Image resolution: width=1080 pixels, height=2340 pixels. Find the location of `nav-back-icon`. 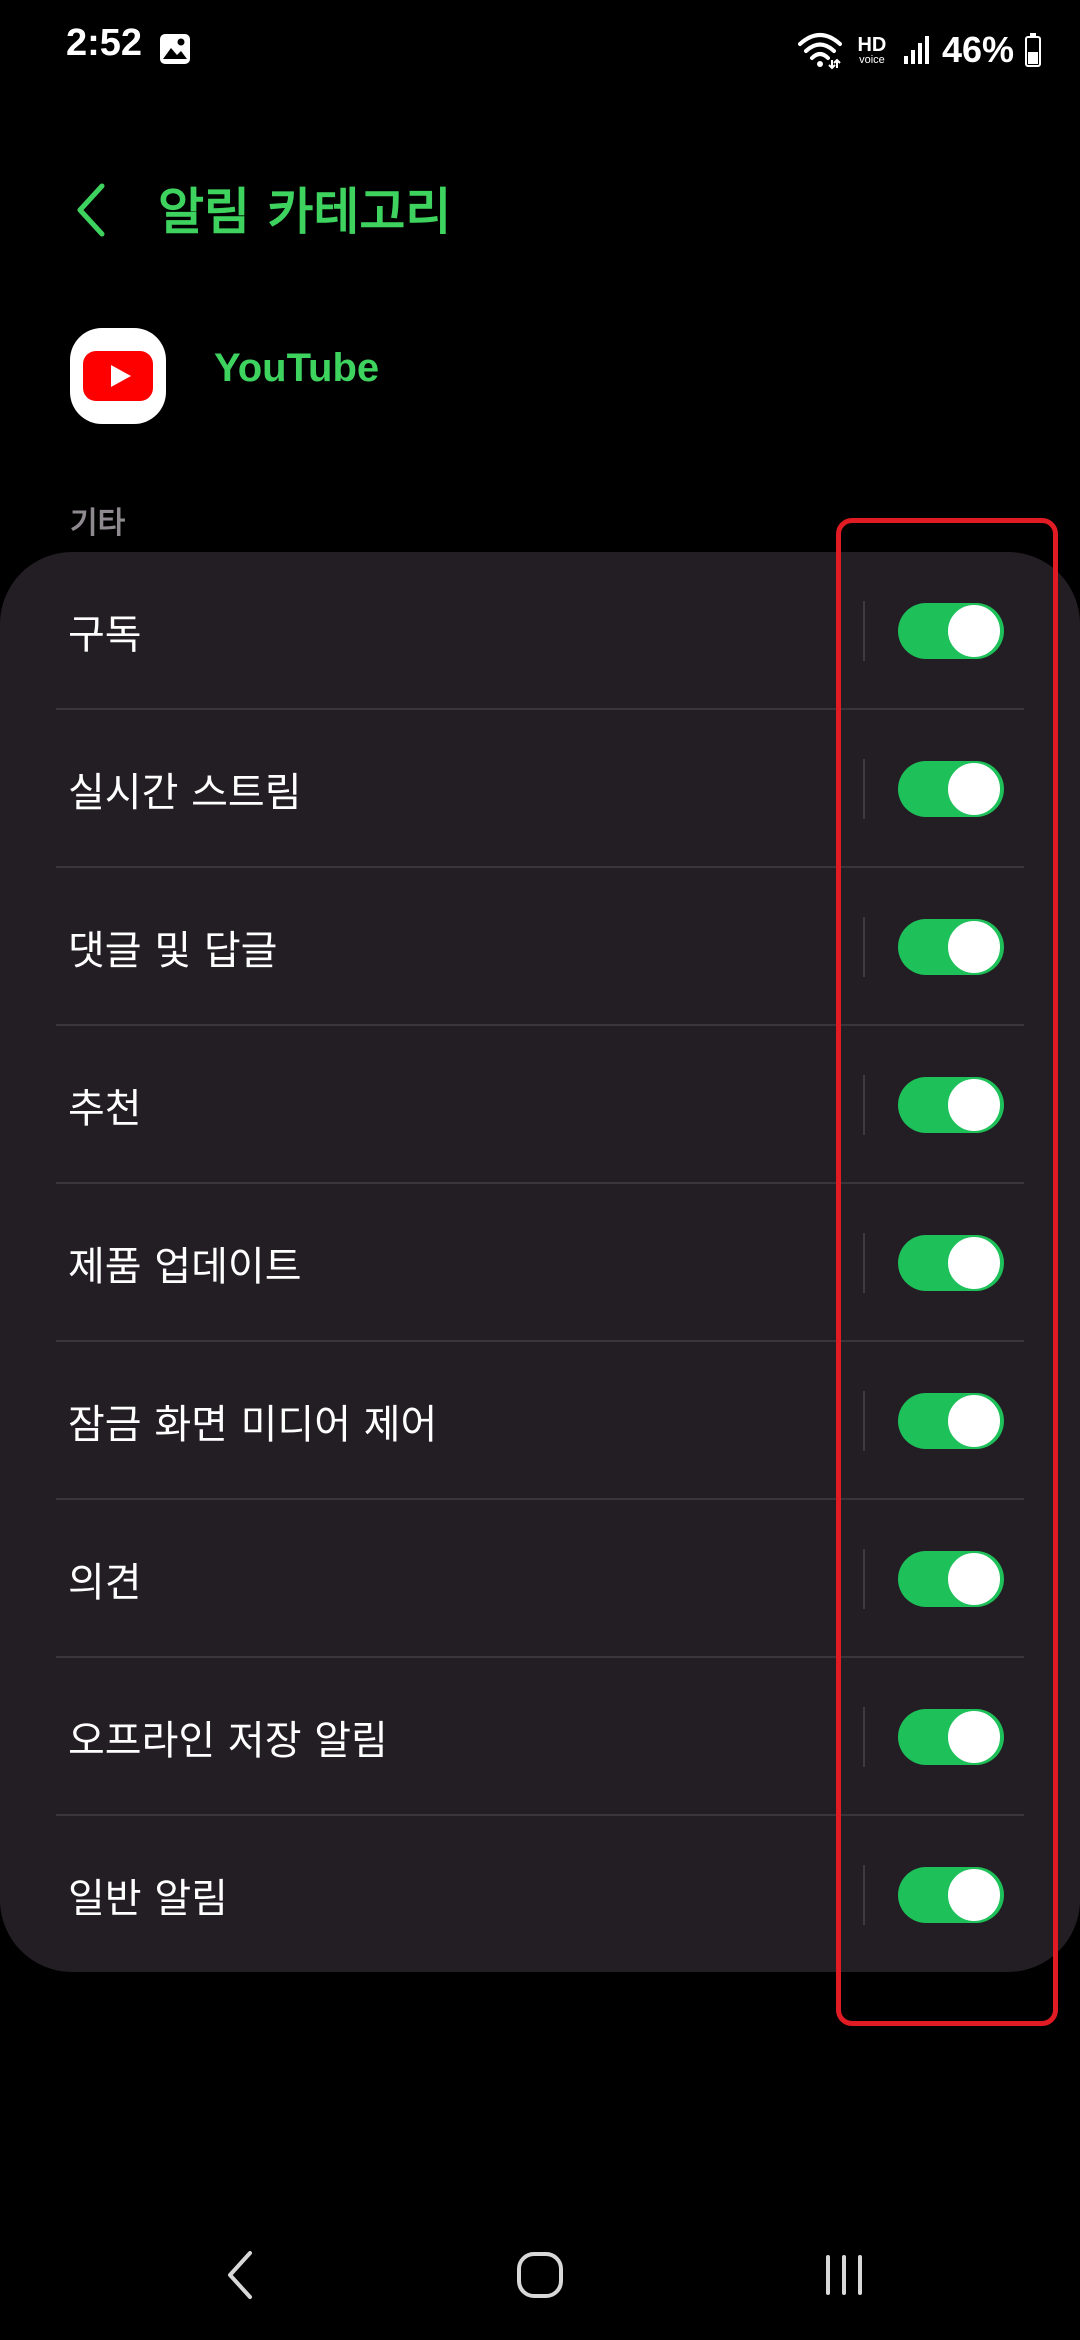

nav-back-icon is located at coordinates (240, 2275).